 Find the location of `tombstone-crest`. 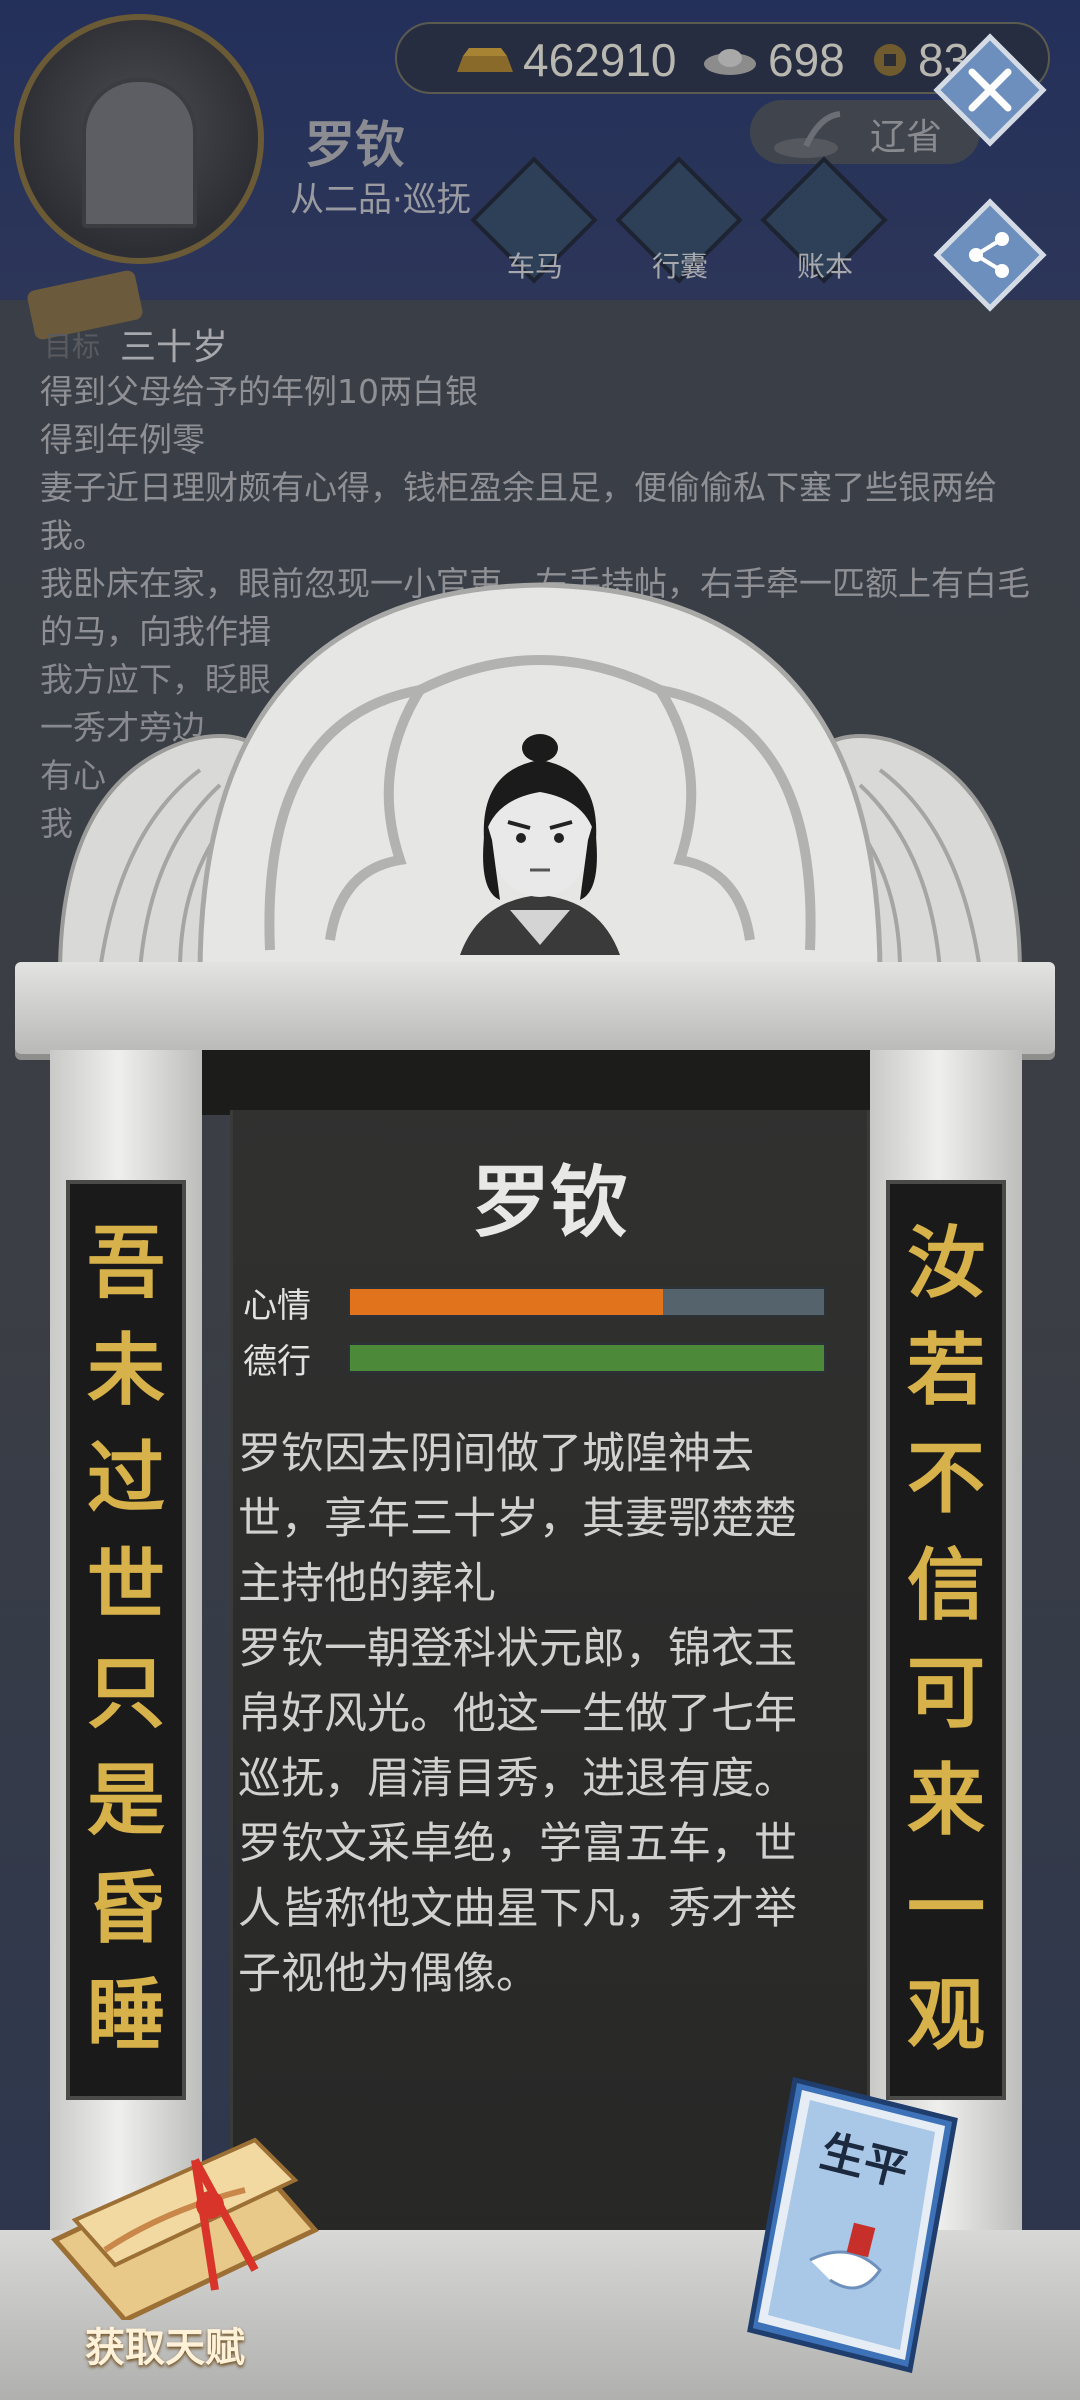

tombstone-crest is located at coordinates (540, 780).